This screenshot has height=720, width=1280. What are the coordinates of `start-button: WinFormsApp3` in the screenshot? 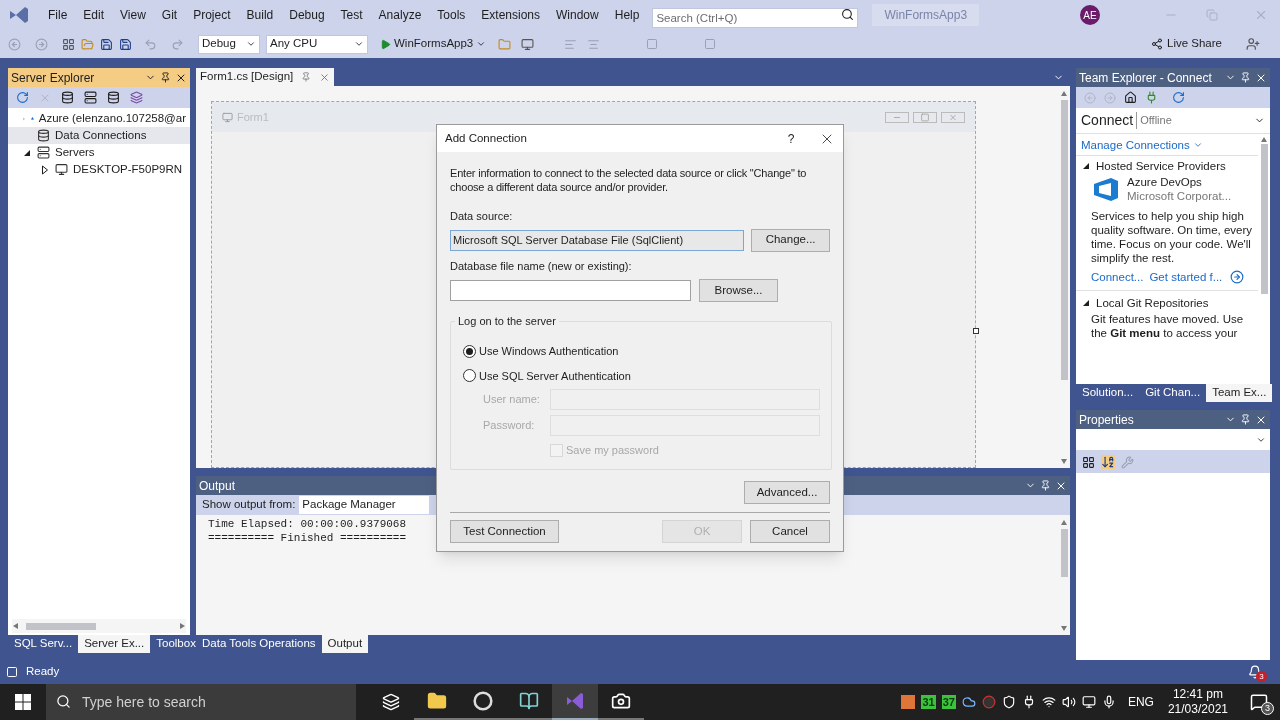 It's located at (433, 44).